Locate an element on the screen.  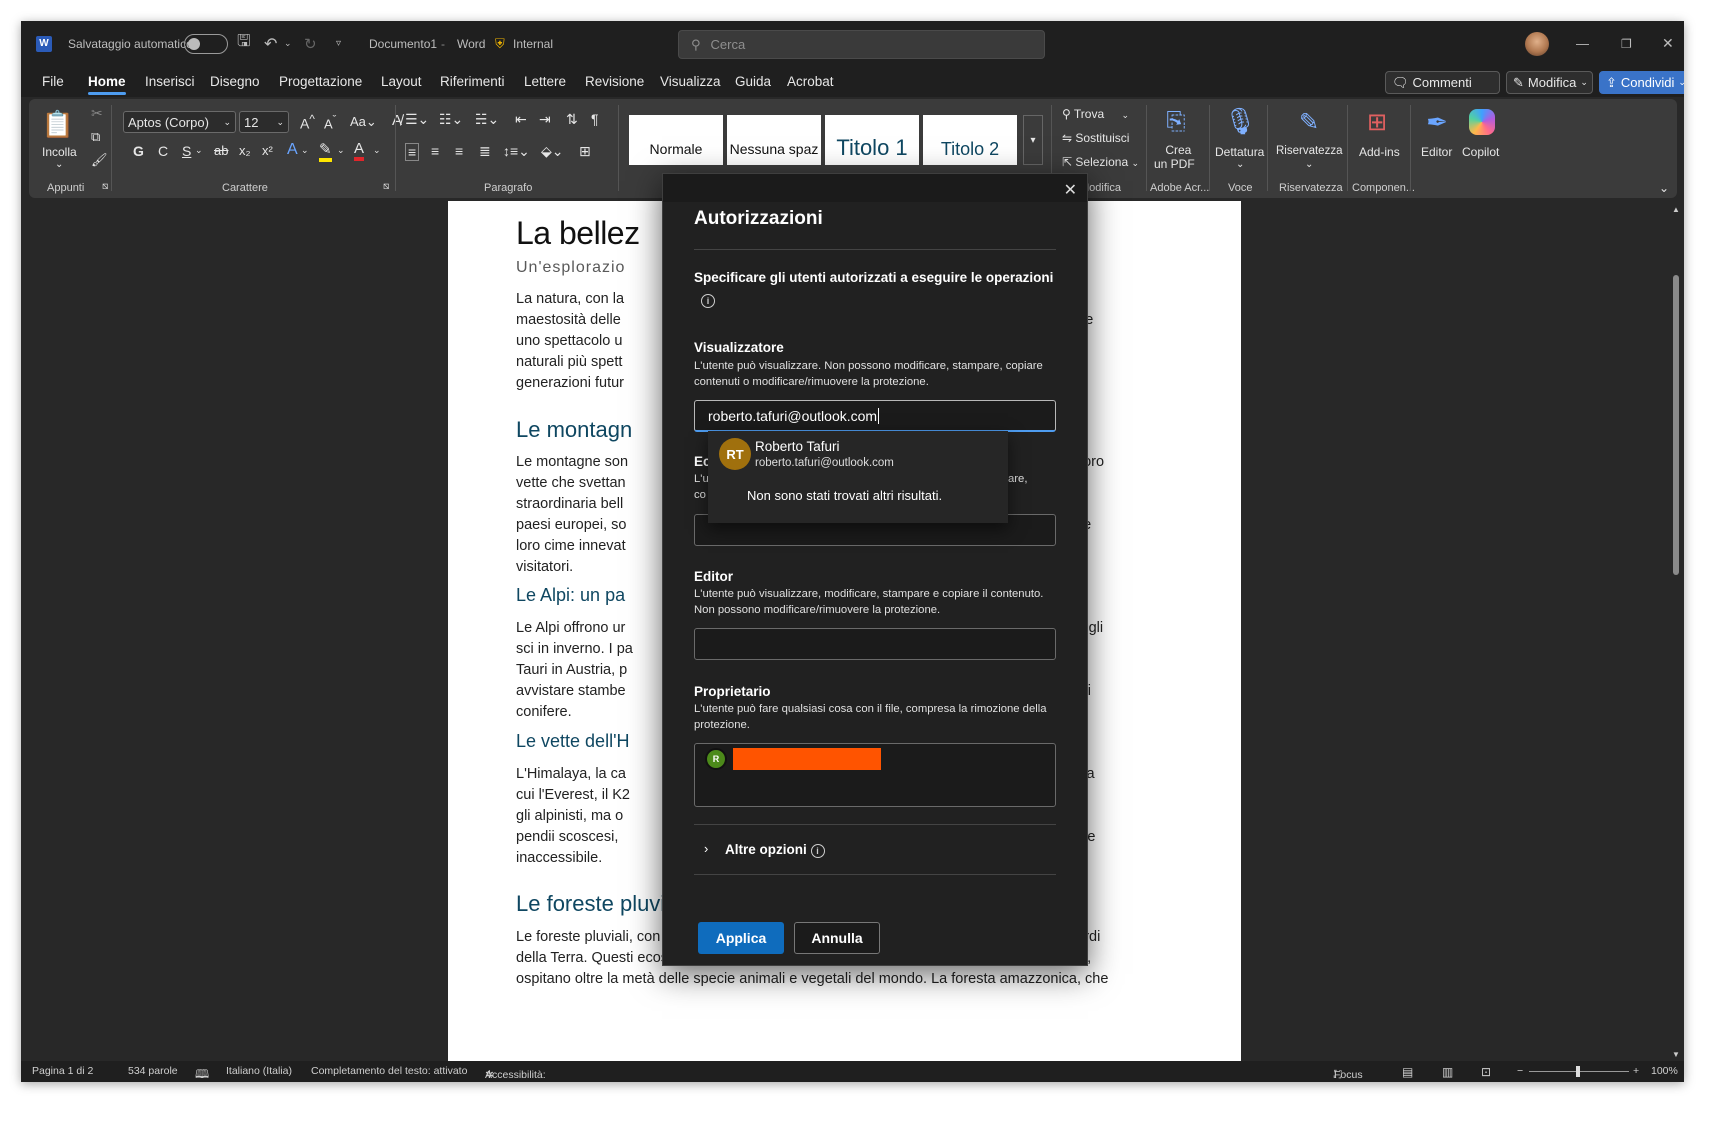
share-button: ⇪ Condividi ⌄ is located at coordinates (1641, 82).